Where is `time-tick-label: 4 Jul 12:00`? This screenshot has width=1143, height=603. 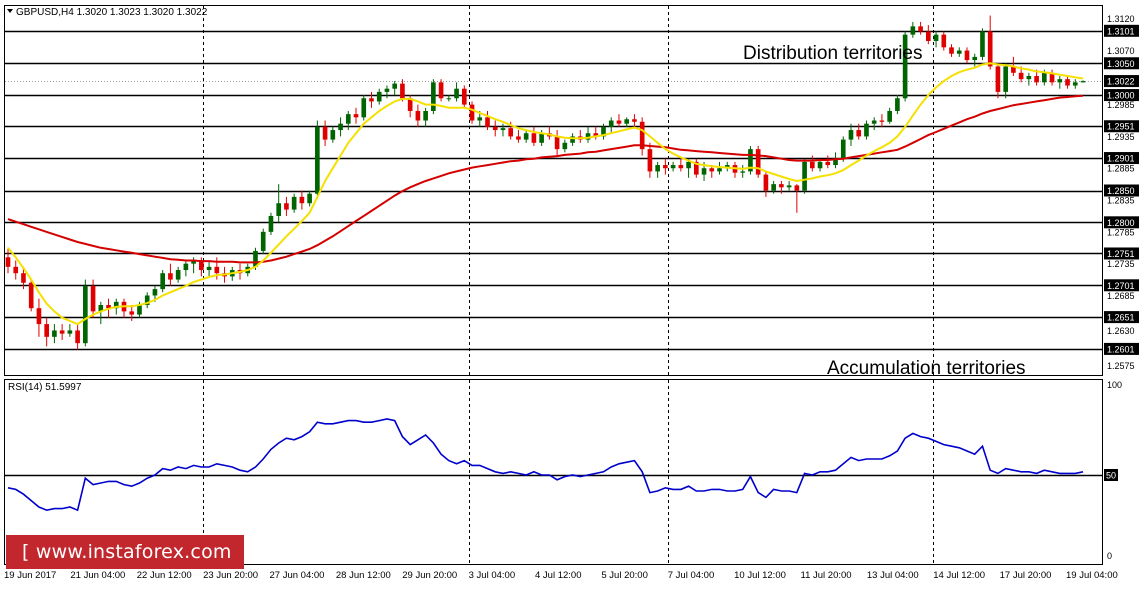 time-tick-label: 4 Jul 12:00 is located at coordinates (558, 575).